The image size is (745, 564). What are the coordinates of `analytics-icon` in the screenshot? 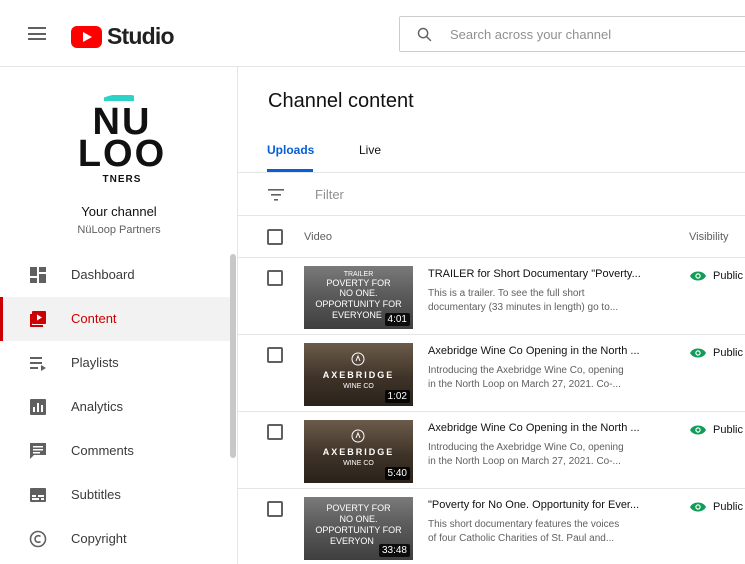 It's located at (38, 407).